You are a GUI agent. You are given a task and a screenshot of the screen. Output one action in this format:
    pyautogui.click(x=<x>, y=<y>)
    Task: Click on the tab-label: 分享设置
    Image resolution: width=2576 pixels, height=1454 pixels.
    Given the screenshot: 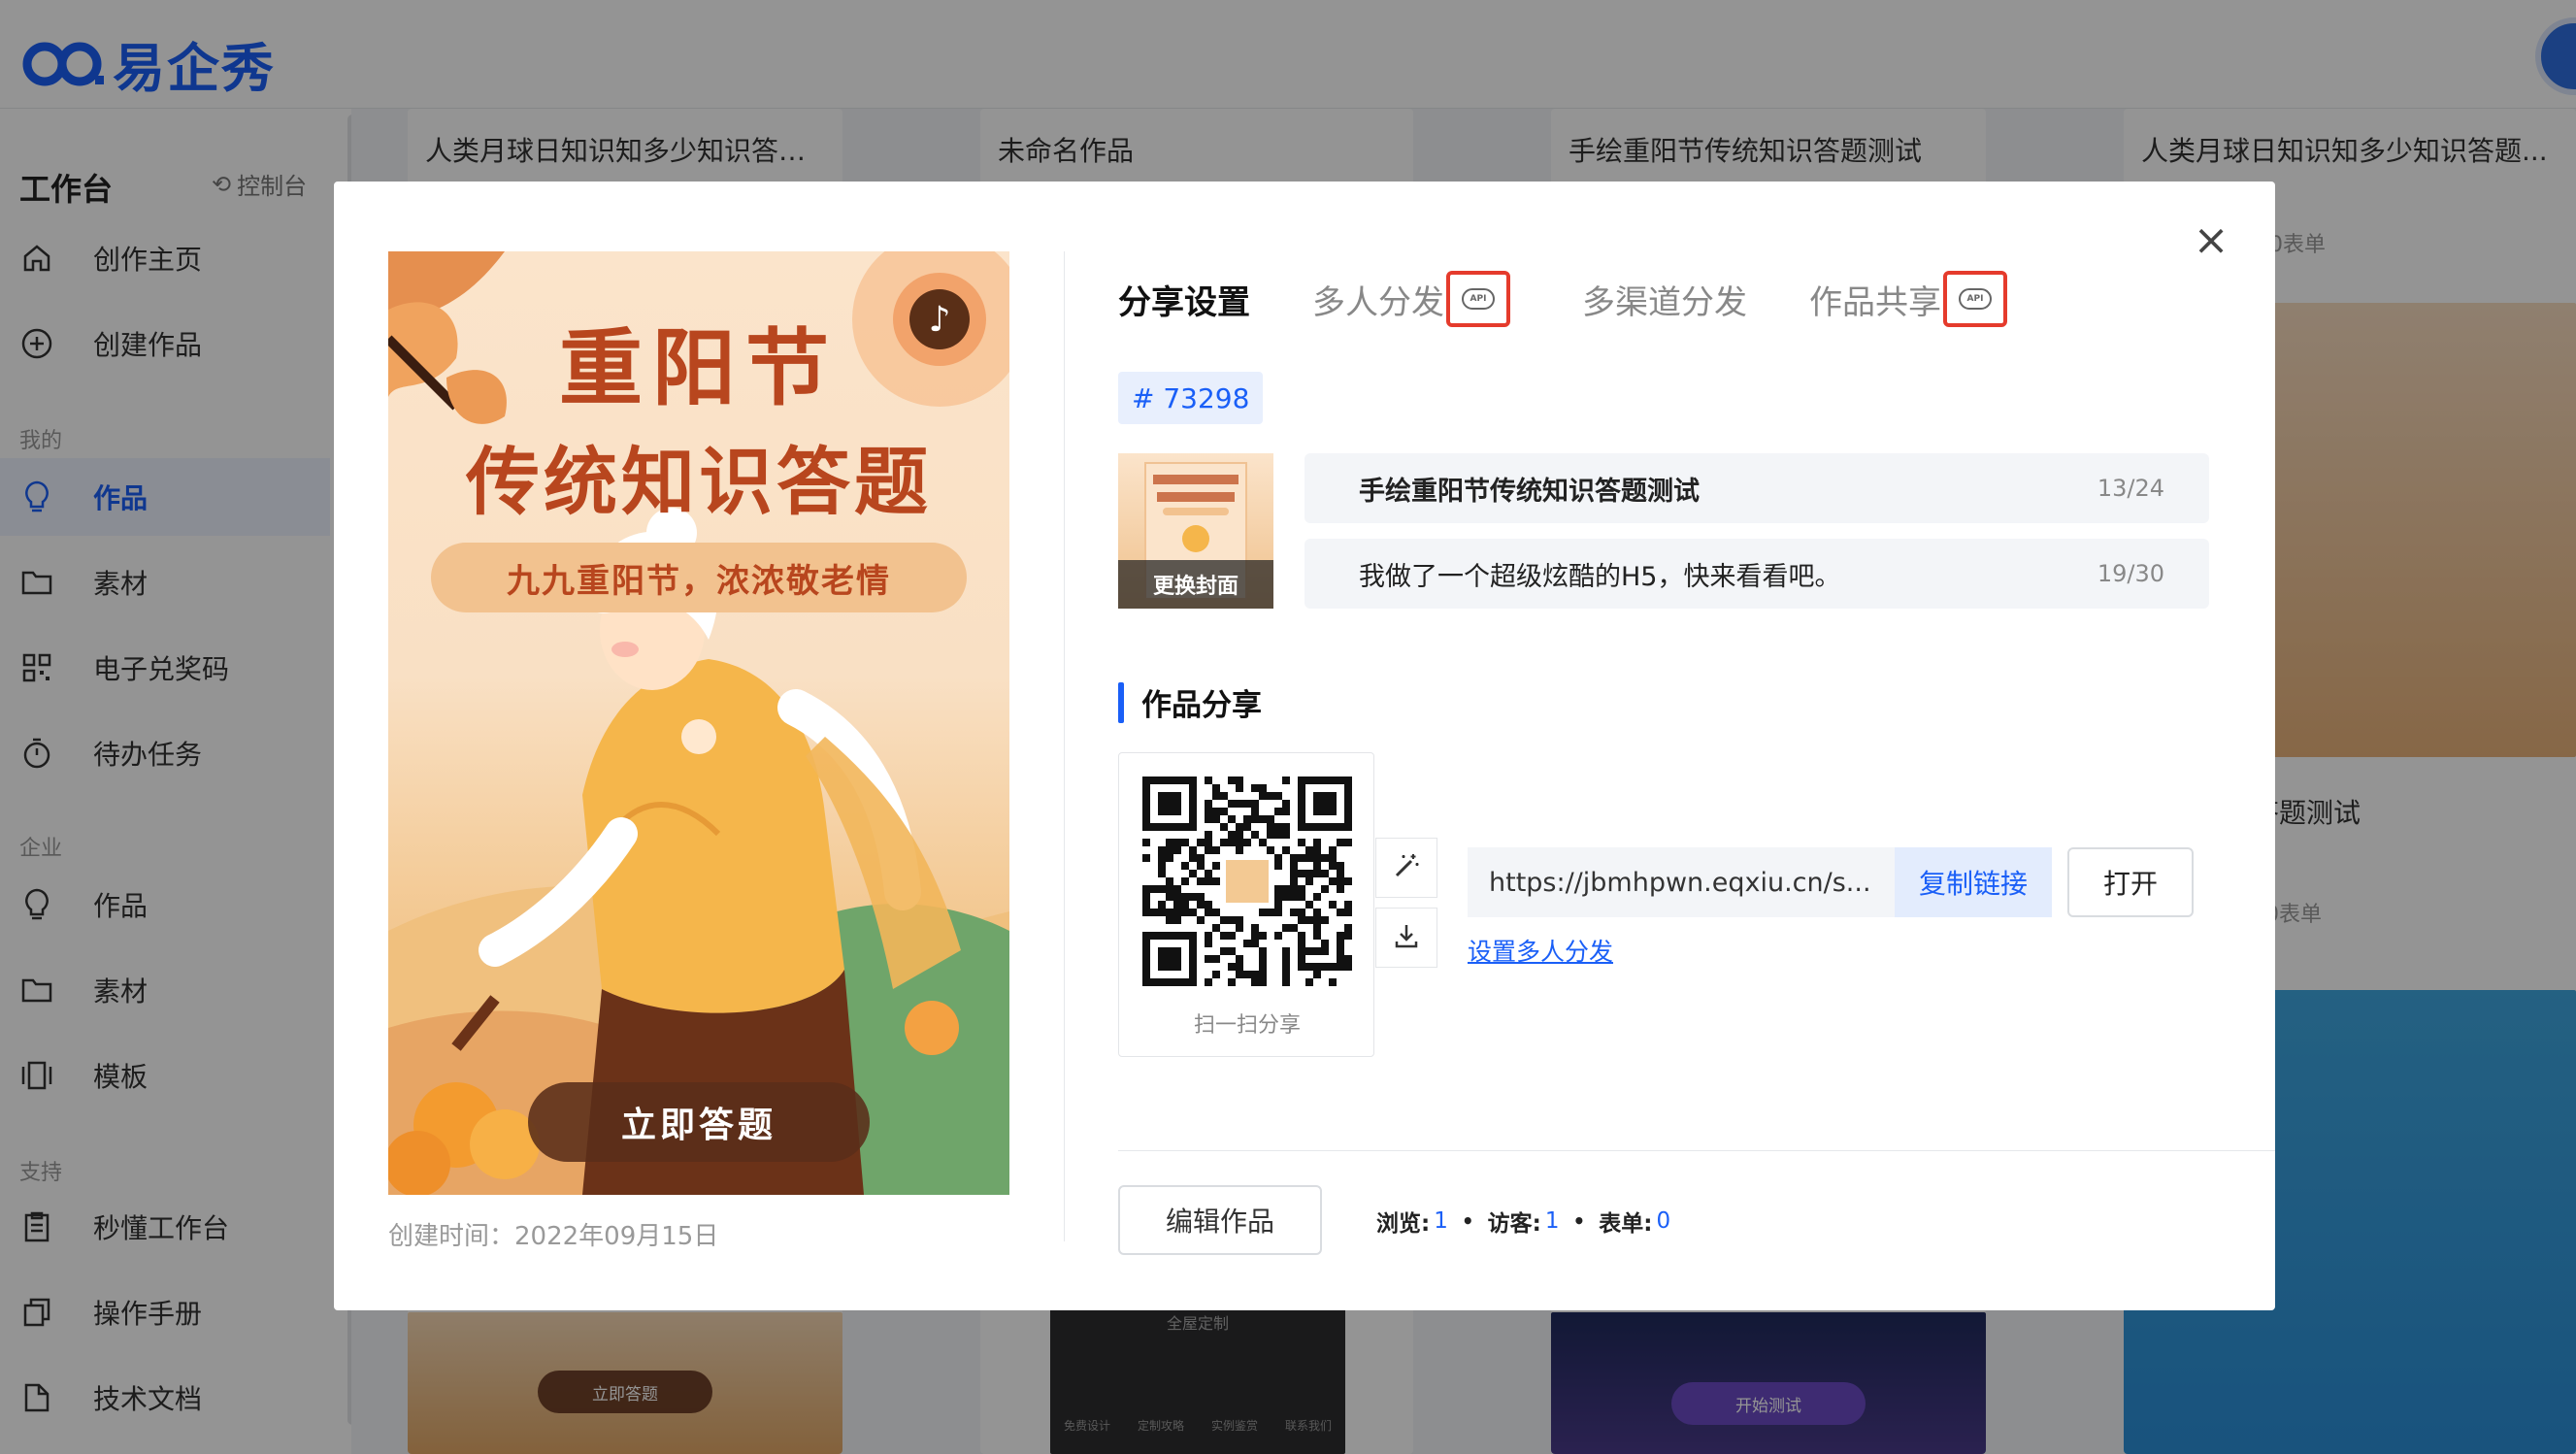 What is the action you would take?
    pyautogui.click(x=1184, y=302)
    